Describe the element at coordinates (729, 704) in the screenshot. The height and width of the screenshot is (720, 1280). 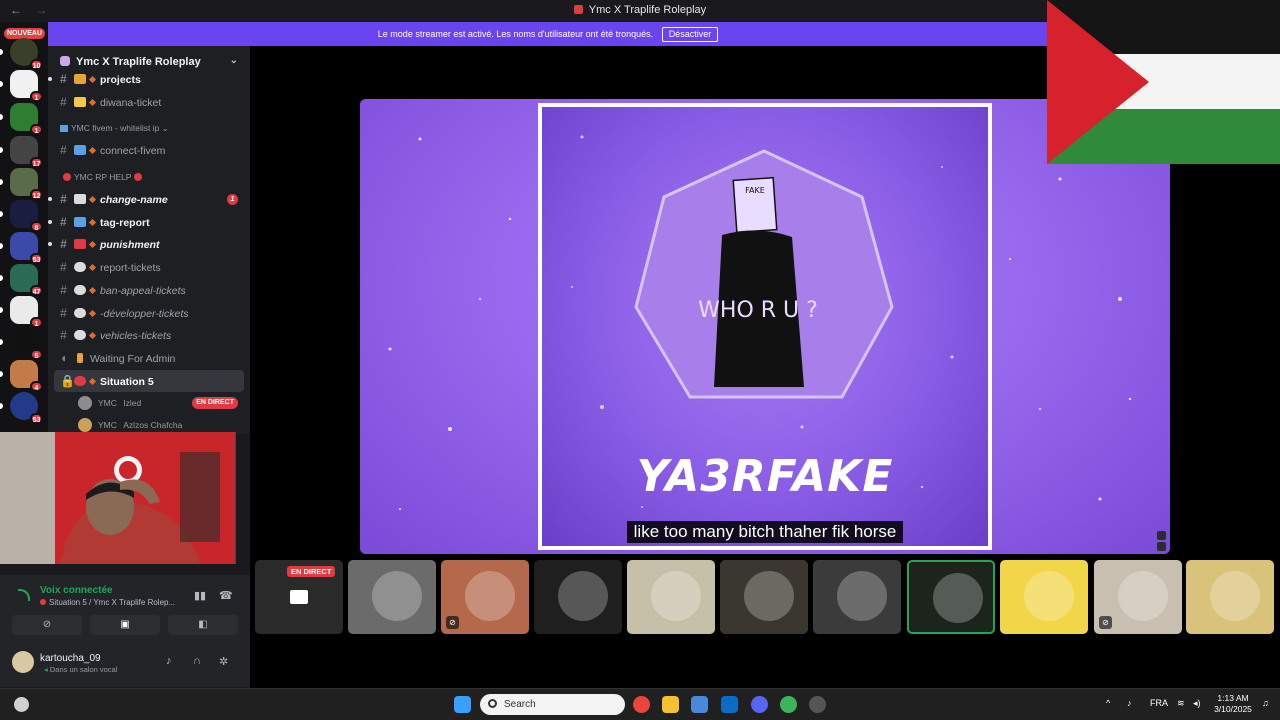
I see `outlook-icon` at that location.